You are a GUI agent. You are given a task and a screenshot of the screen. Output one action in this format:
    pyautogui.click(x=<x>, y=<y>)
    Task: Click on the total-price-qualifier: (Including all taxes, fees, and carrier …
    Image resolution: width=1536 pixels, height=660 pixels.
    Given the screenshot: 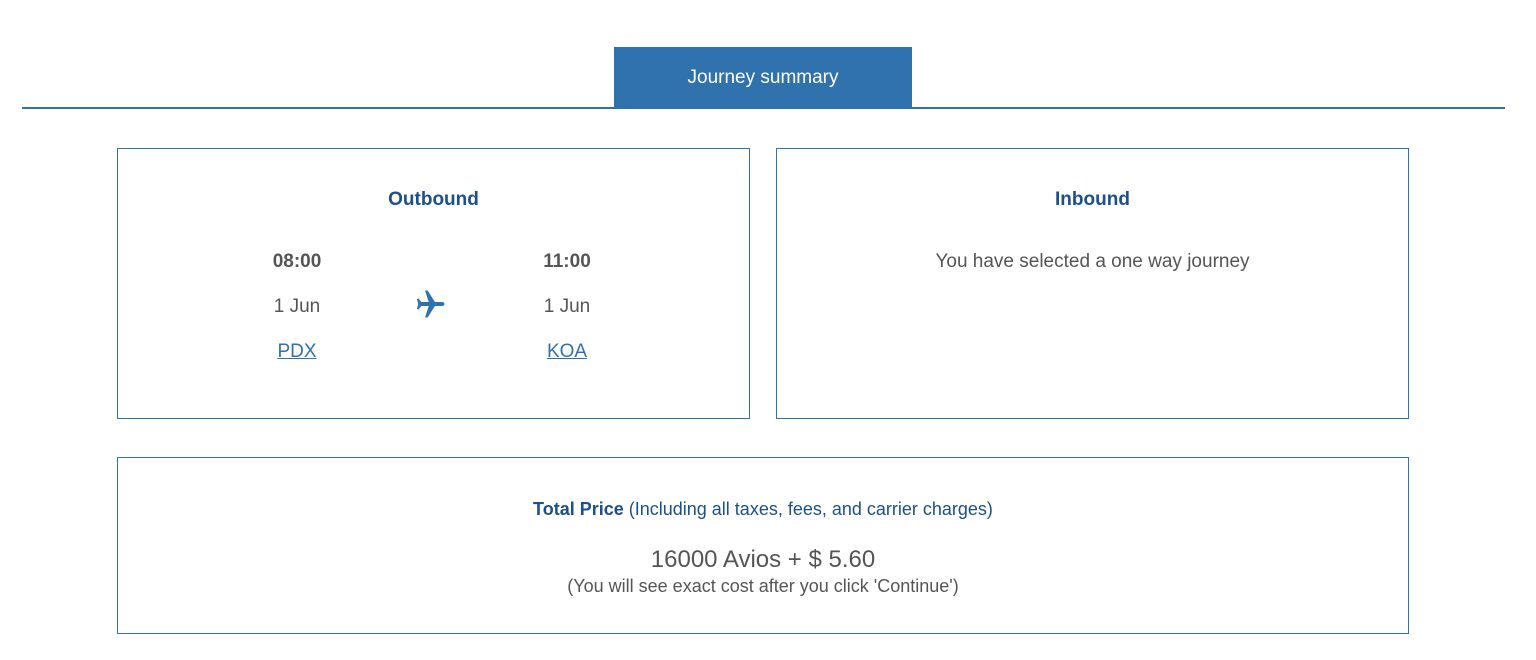 What is the action you would take?
    pyautogui.click(x=808, y=509)
    